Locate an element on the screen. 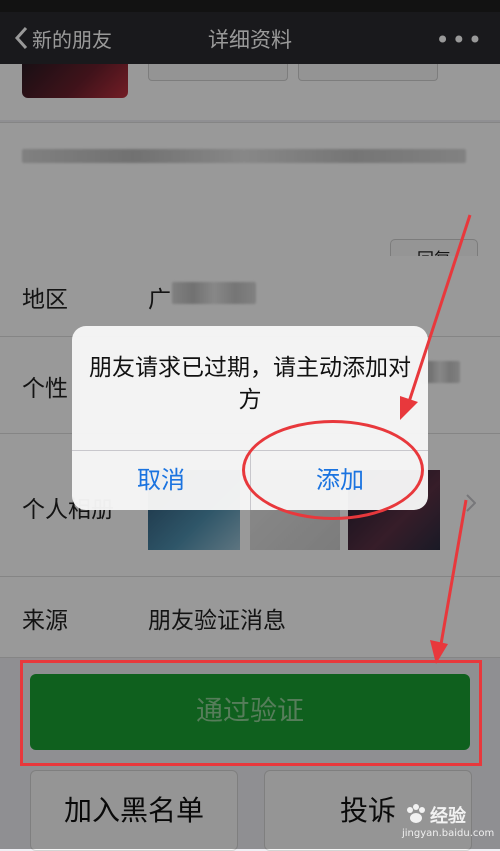 This screenshot has height=851, width=500. annotation-arrows is located at coordinates (436, 439).